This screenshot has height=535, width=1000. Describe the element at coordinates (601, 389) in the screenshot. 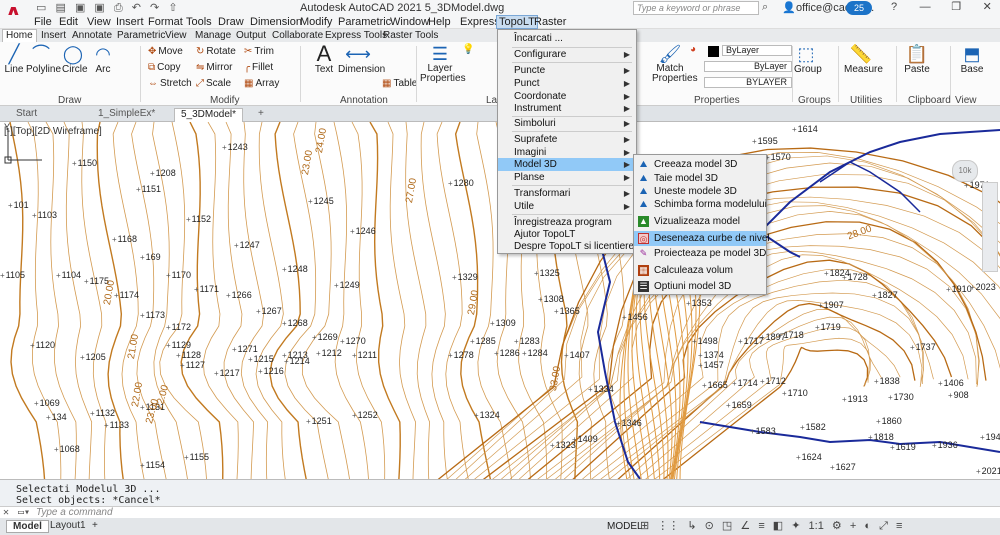

I see `survey-point-label: 1334` at that location.